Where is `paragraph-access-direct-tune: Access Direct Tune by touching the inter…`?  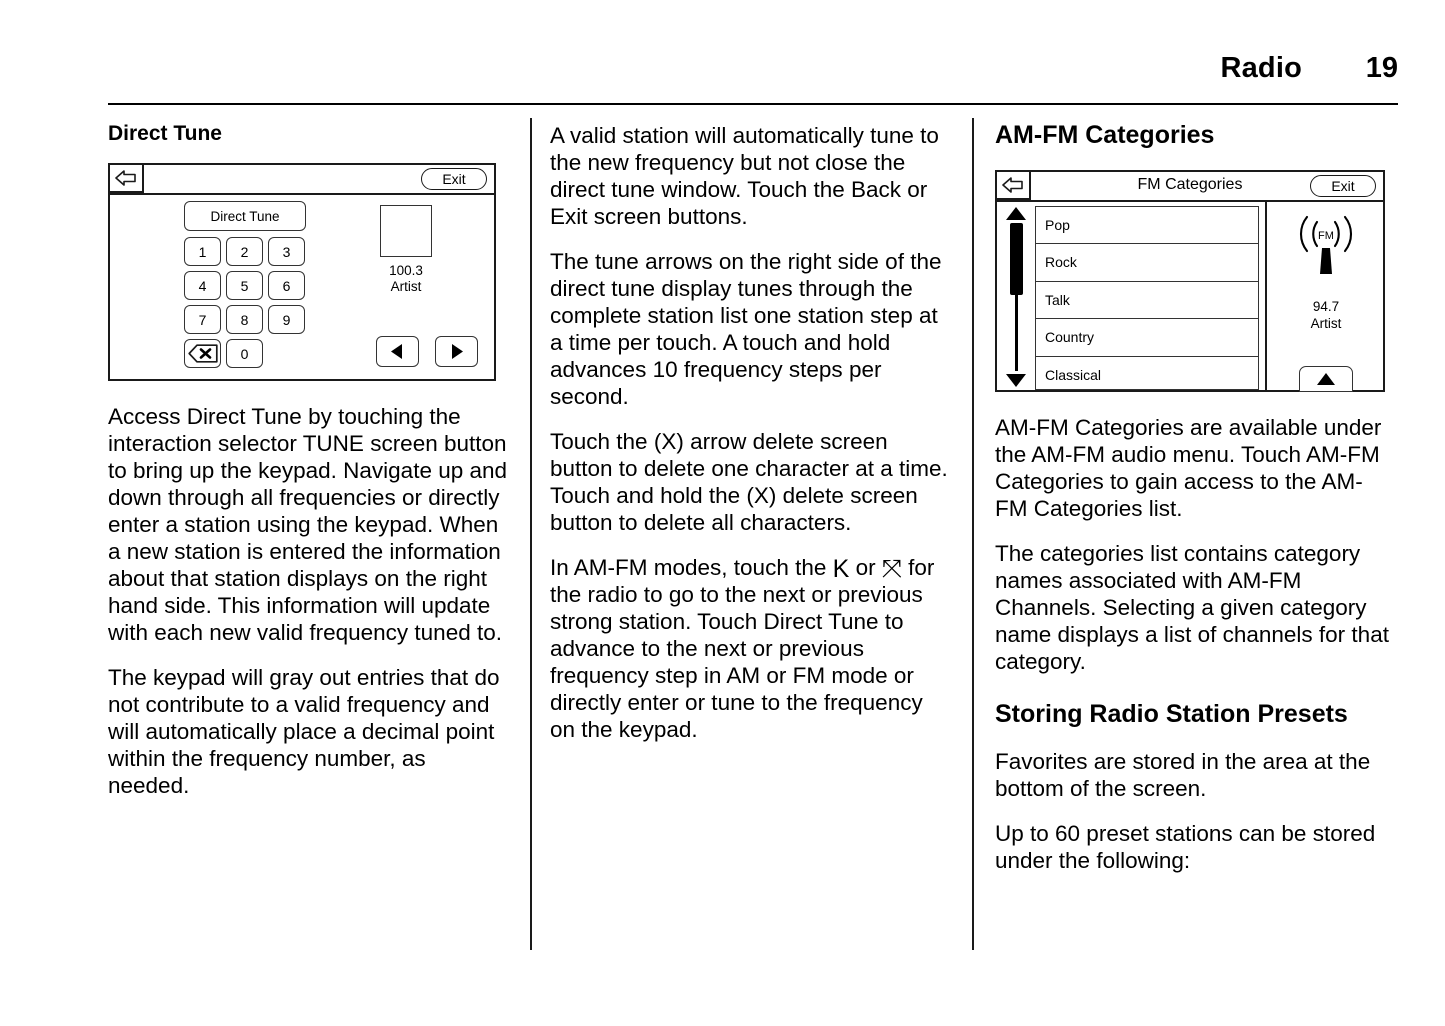
paragraph-access-direct-tune: Access Direct Tune by touching the inter… is located at coordinates (308, 525).